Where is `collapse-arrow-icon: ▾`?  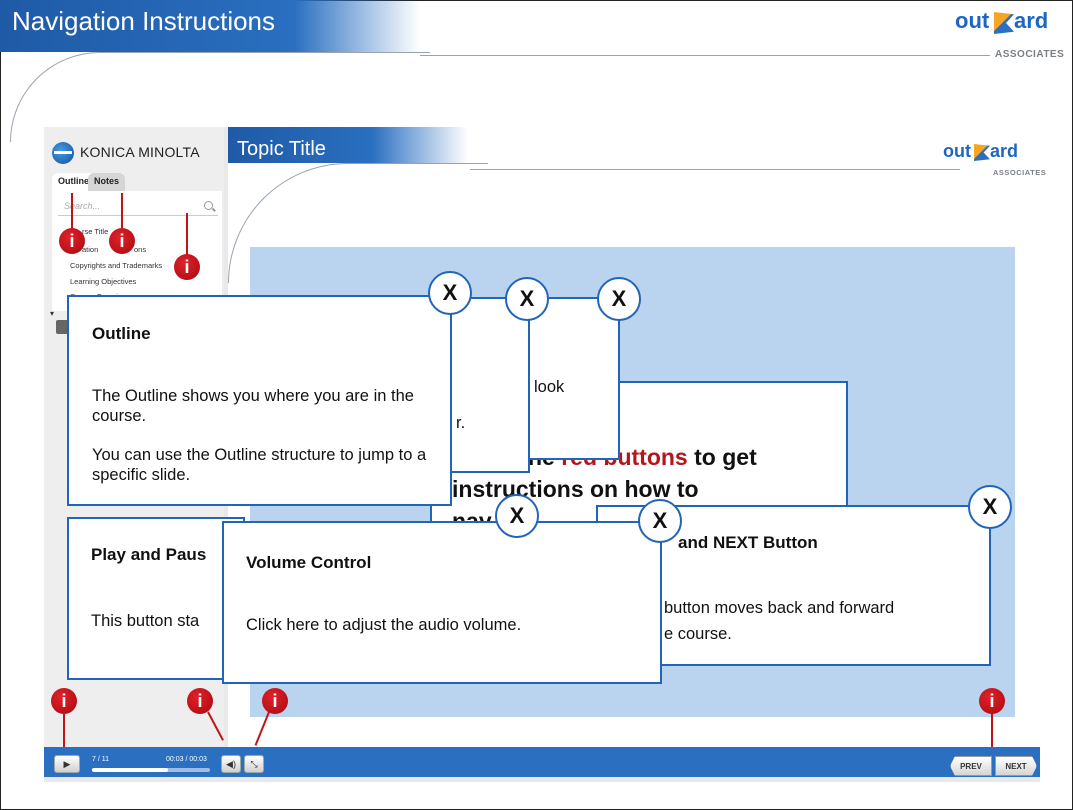 collapse-arrow-icon: ▾ is located at coordinates (52, 313).